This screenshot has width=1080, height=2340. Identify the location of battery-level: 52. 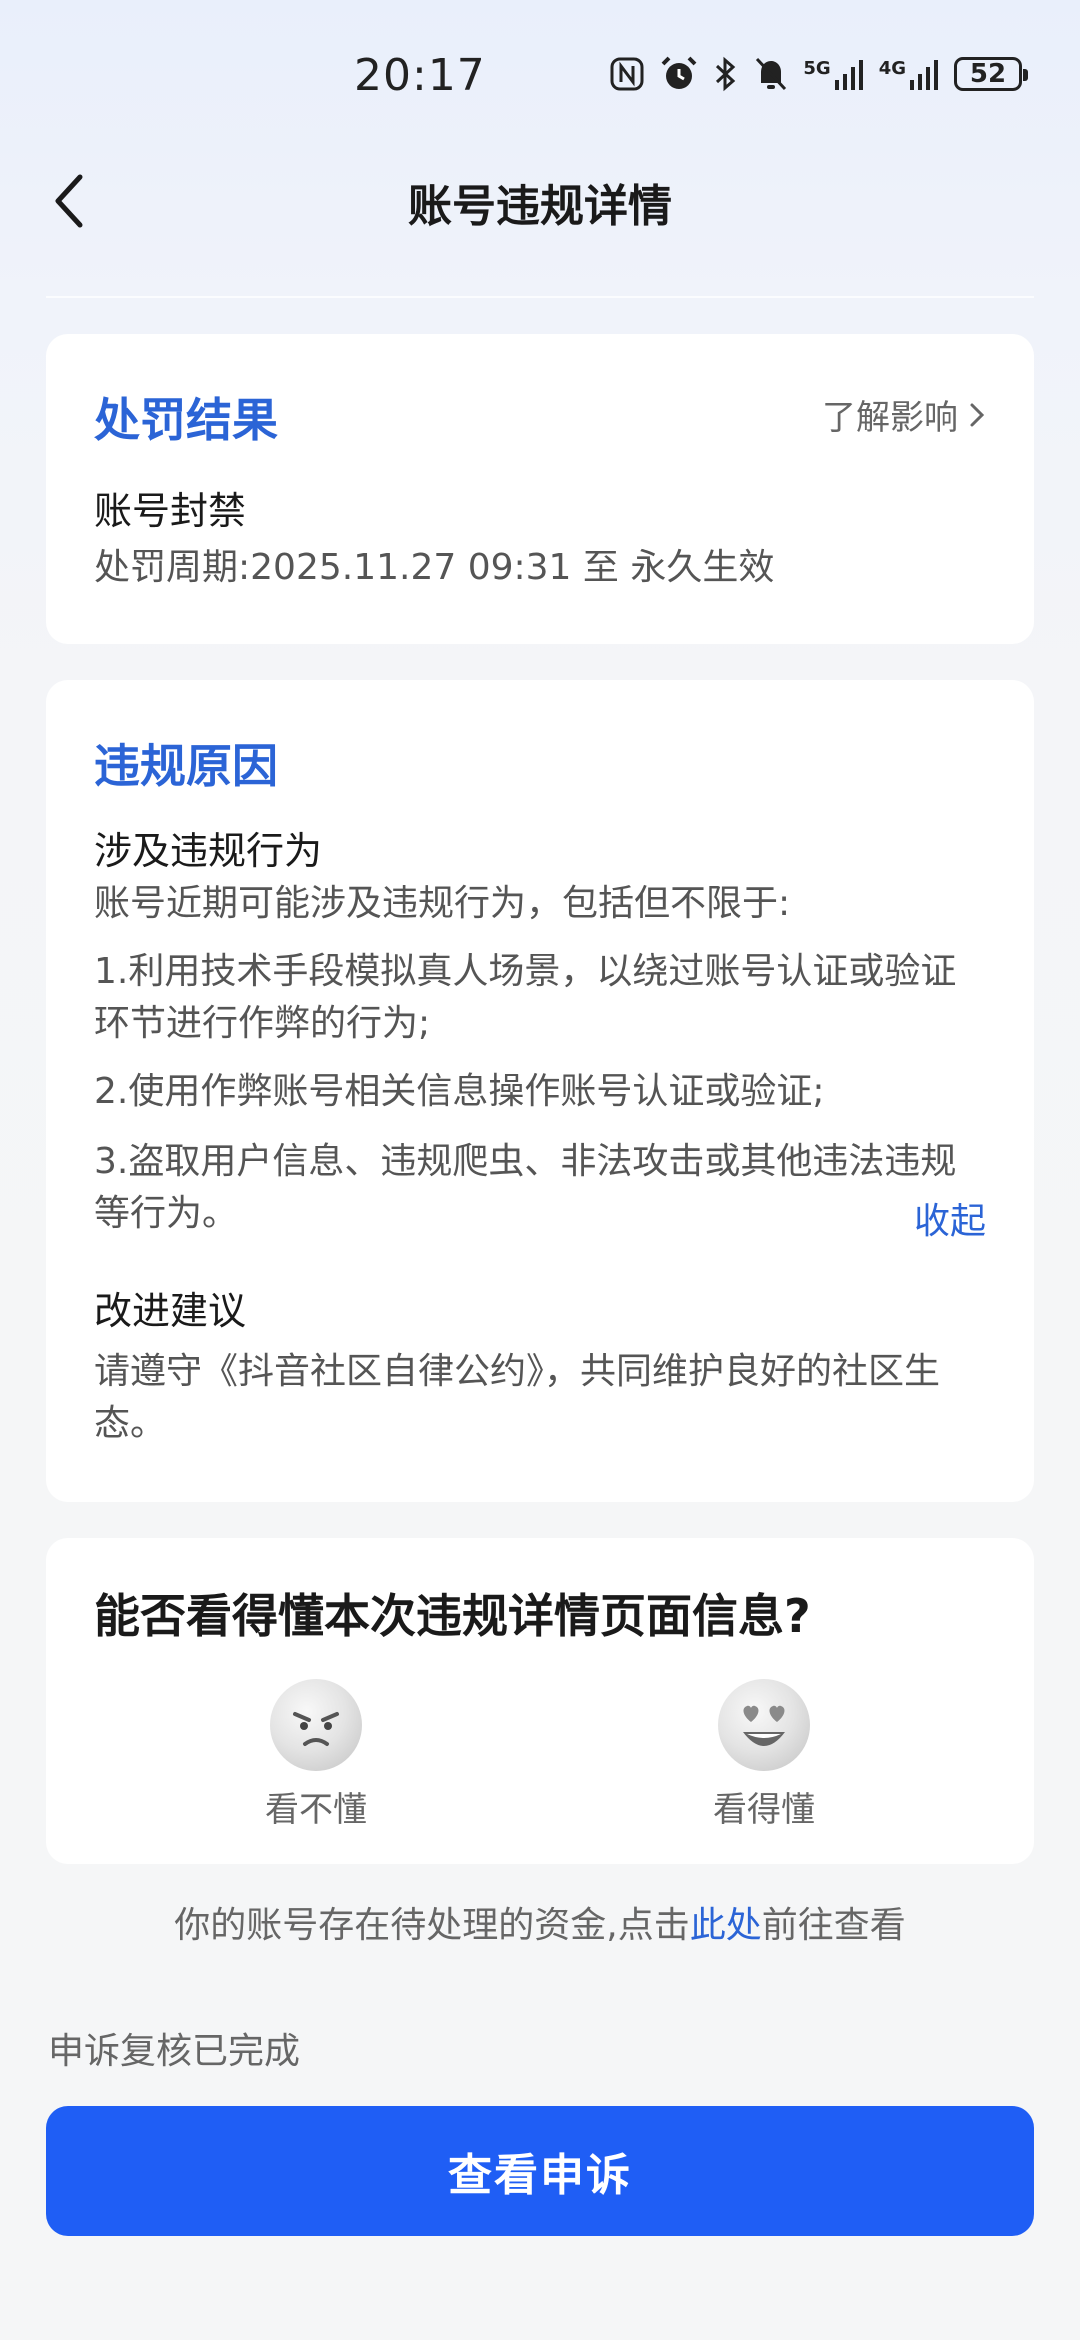
(988, 74).